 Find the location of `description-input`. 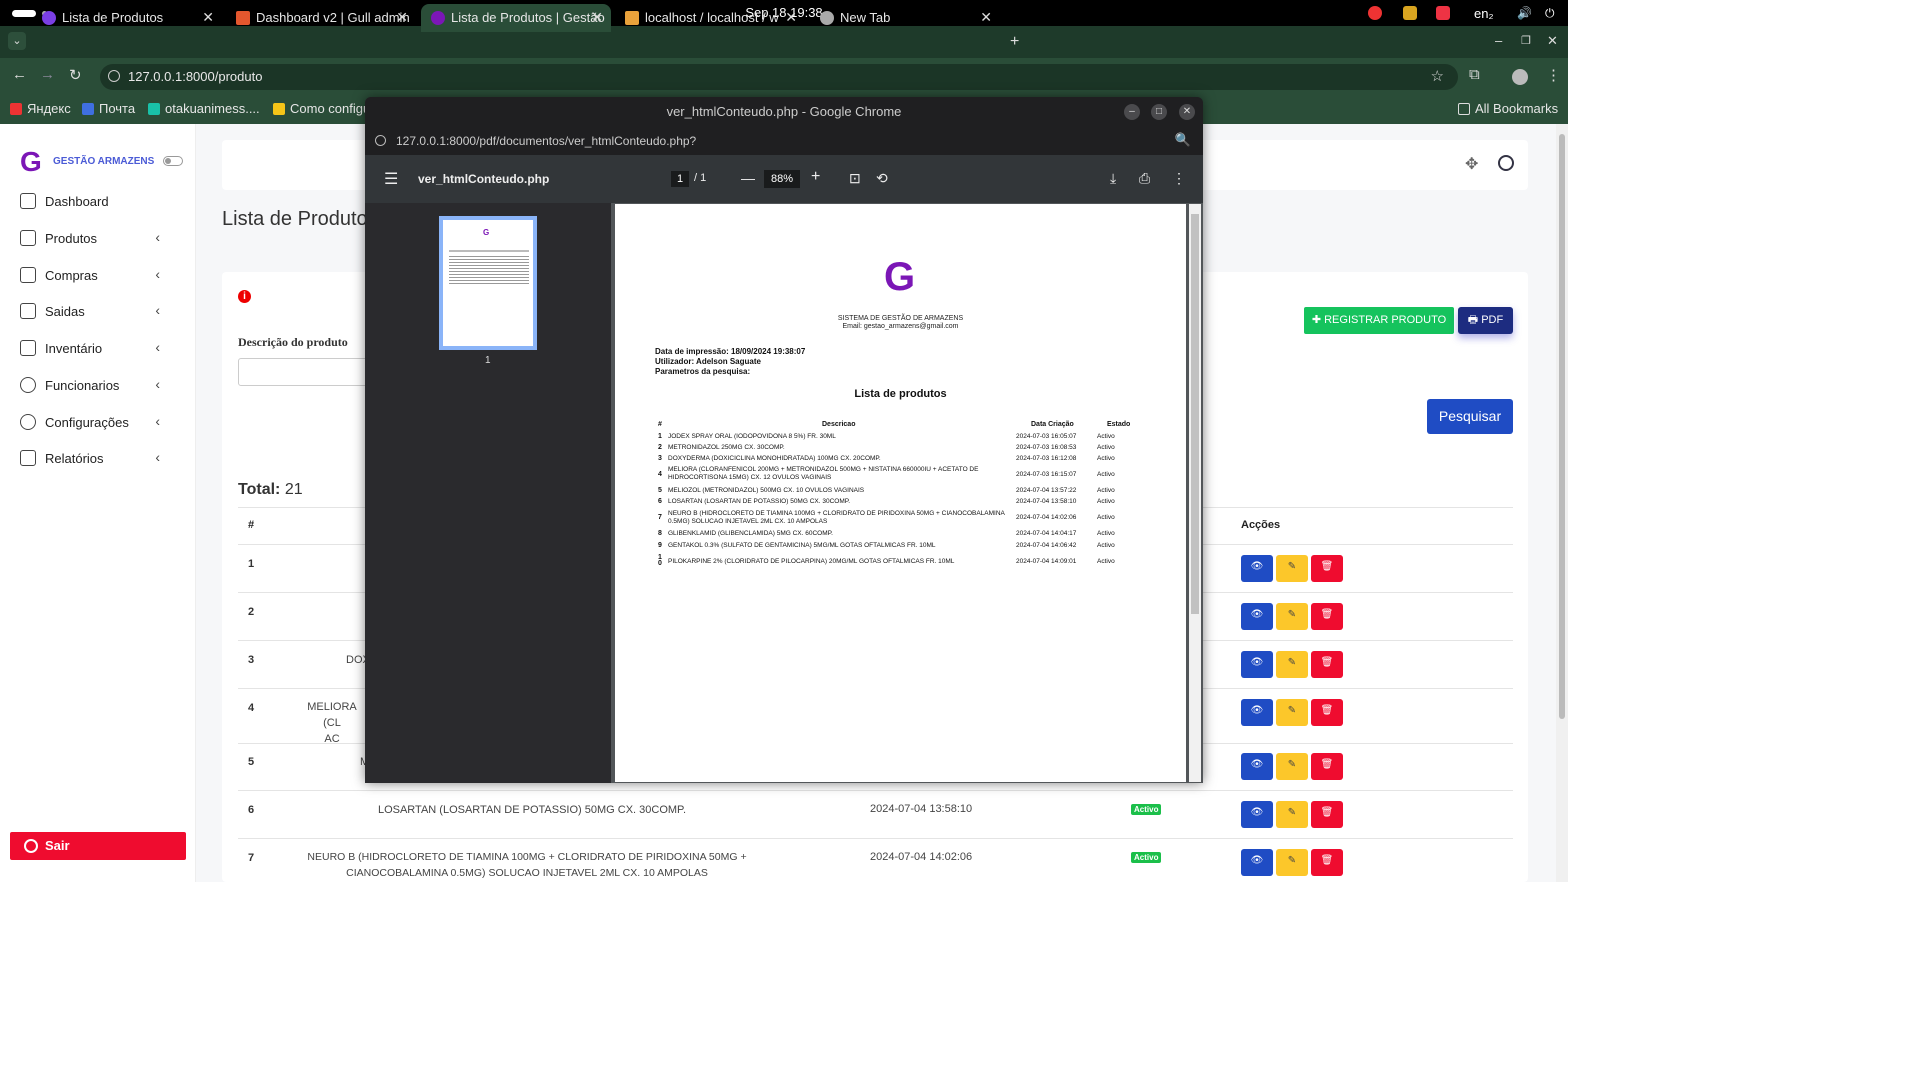

description-input is located at coordinates (308, 372).